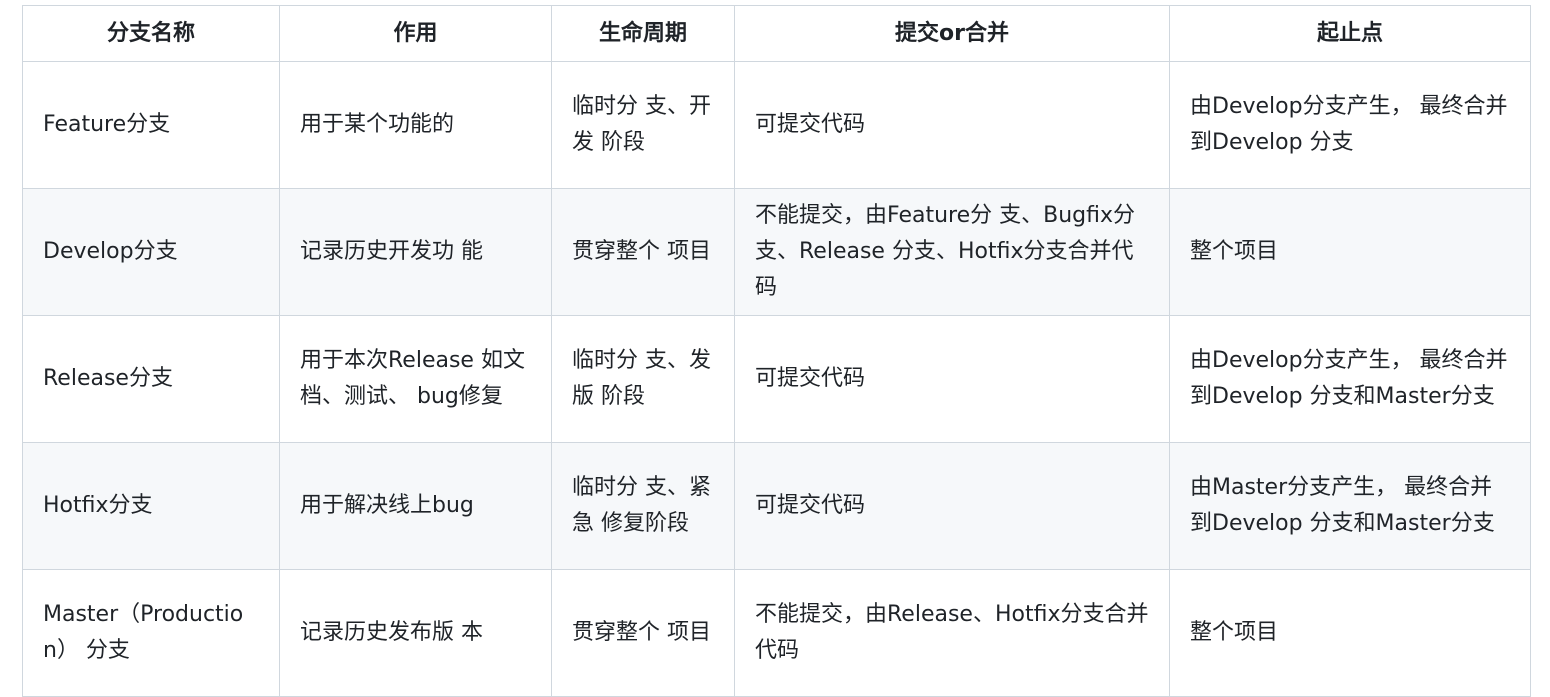 Image resolution: width=1550 pixels, height=697 pixels. What do you see at coordinates (415, 379) in the screenshot?
I see `cell-purpose: 用于本次Release 如文档、测试、 bug修复` at bounding box center [415, 379].